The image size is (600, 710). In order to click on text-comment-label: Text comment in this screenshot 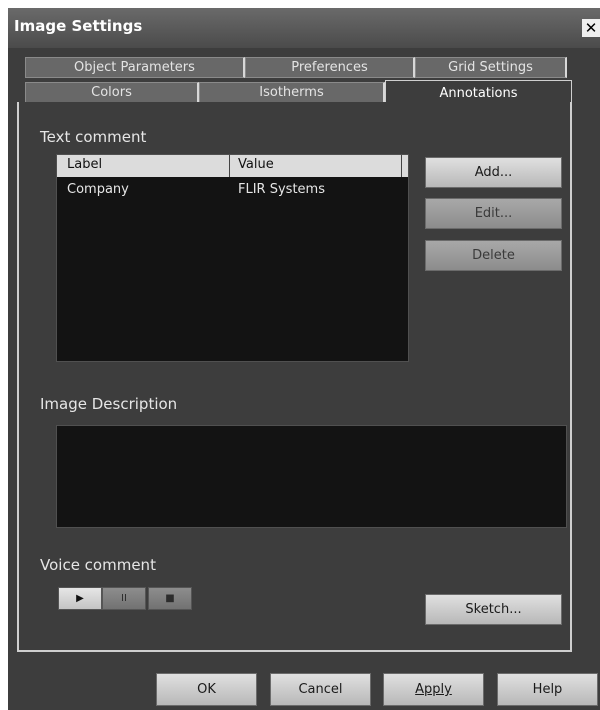, I will do `click(93, 137)`.